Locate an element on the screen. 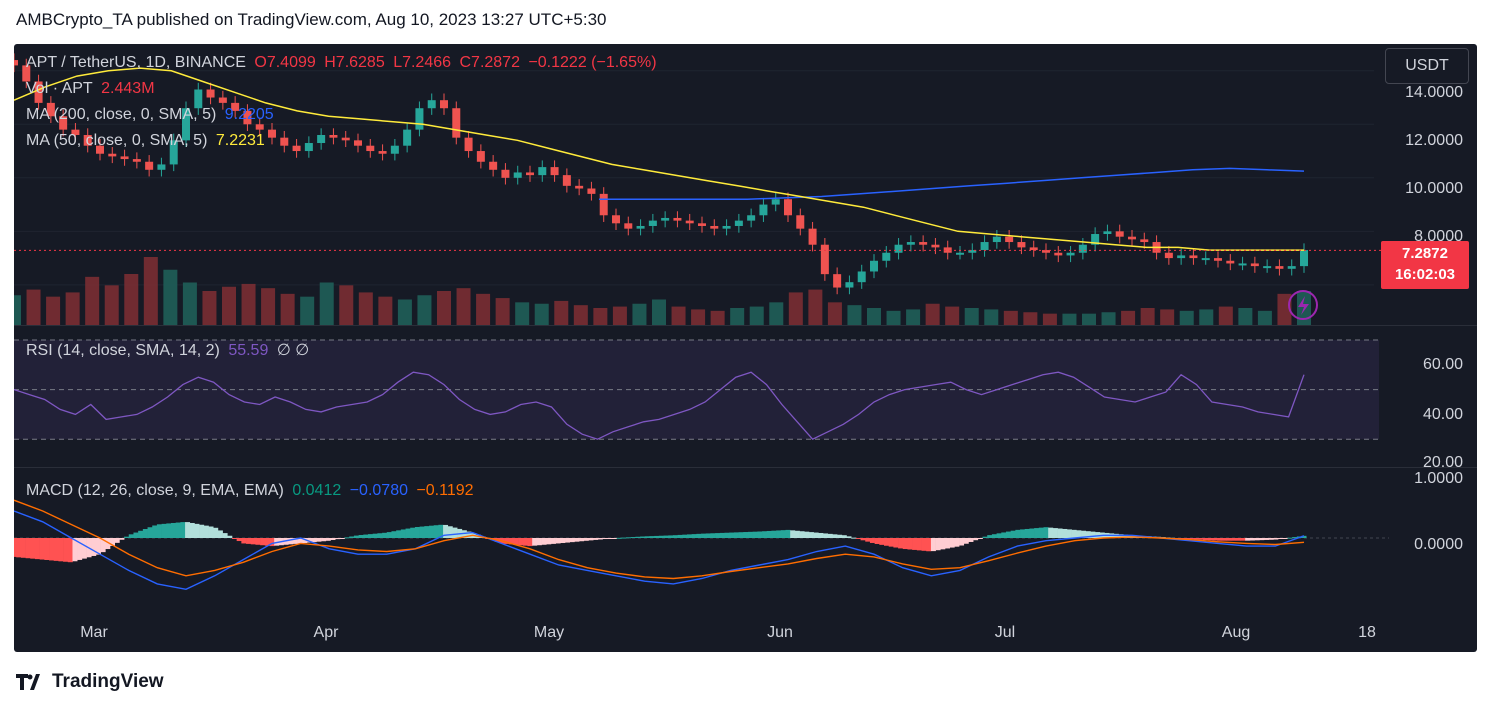  ma50-legend: MA (50, close, 0, SMA, 5) 7.2231 is located at coordinates (147, 141).